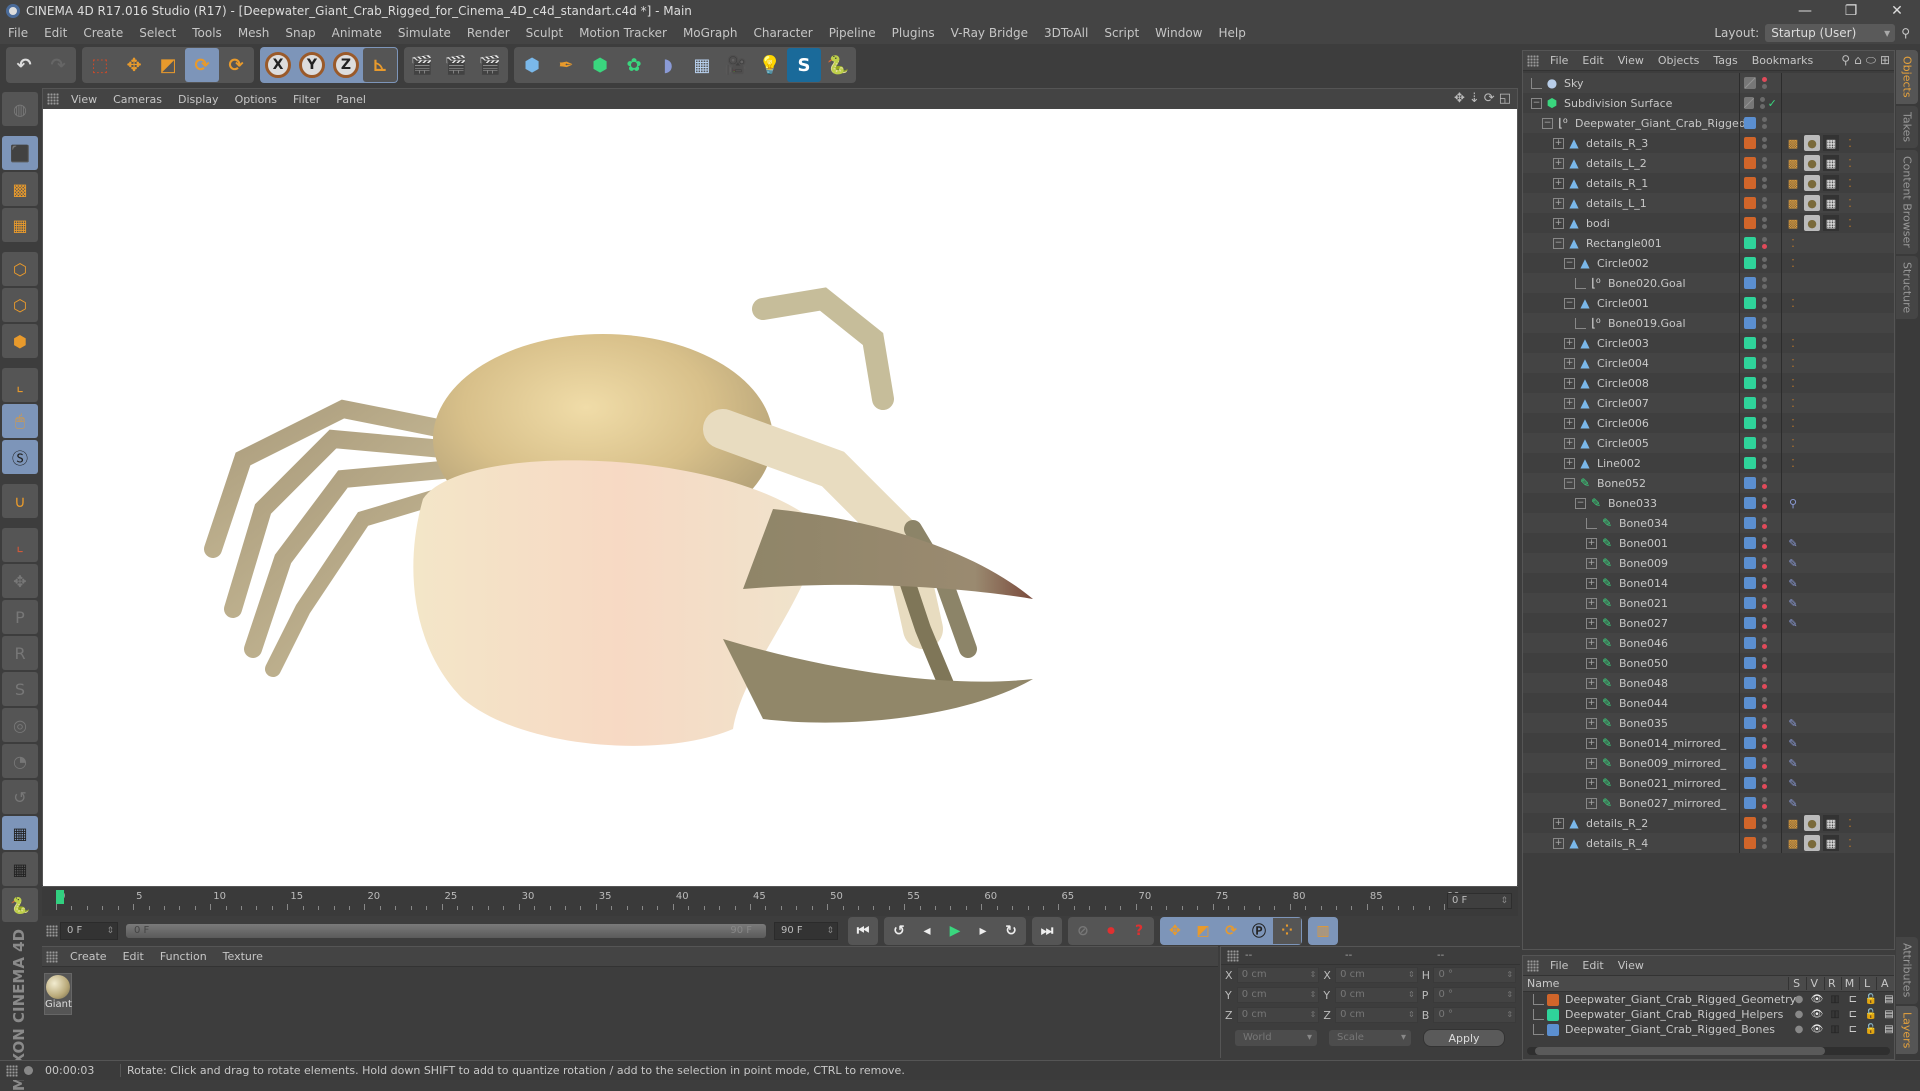 The height and width of the screenshot is (1091, 1920). What do you see at coordinates (1708, 423) in the screenshot?
I see `object-row: + ▲ Circle006 ⁚` at bounding box center [1708, 423].